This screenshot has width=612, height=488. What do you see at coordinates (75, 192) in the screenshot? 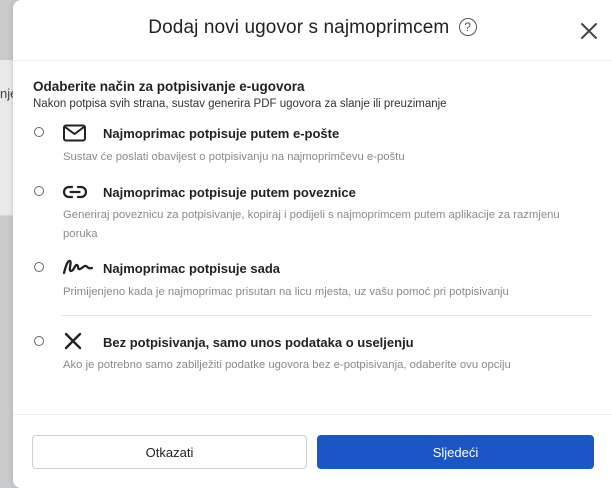
I see `link-icon` at bounding box center [75, 192].